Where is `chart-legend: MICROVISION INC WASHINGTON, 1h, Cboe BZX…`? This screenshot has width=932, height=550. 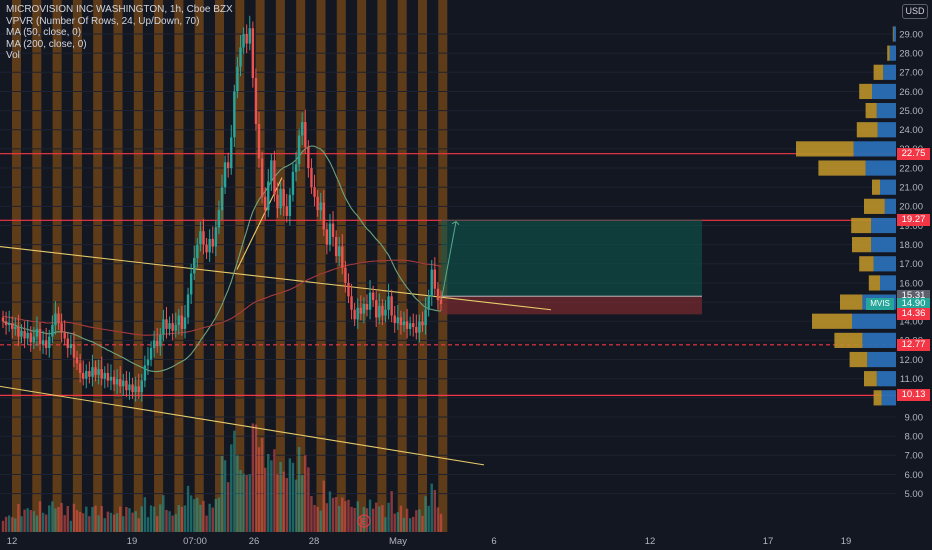
chart-legend: MICROVISION INC WASHINGTON, 1h, Cboe BZX… is located at coordinates (119, 33).